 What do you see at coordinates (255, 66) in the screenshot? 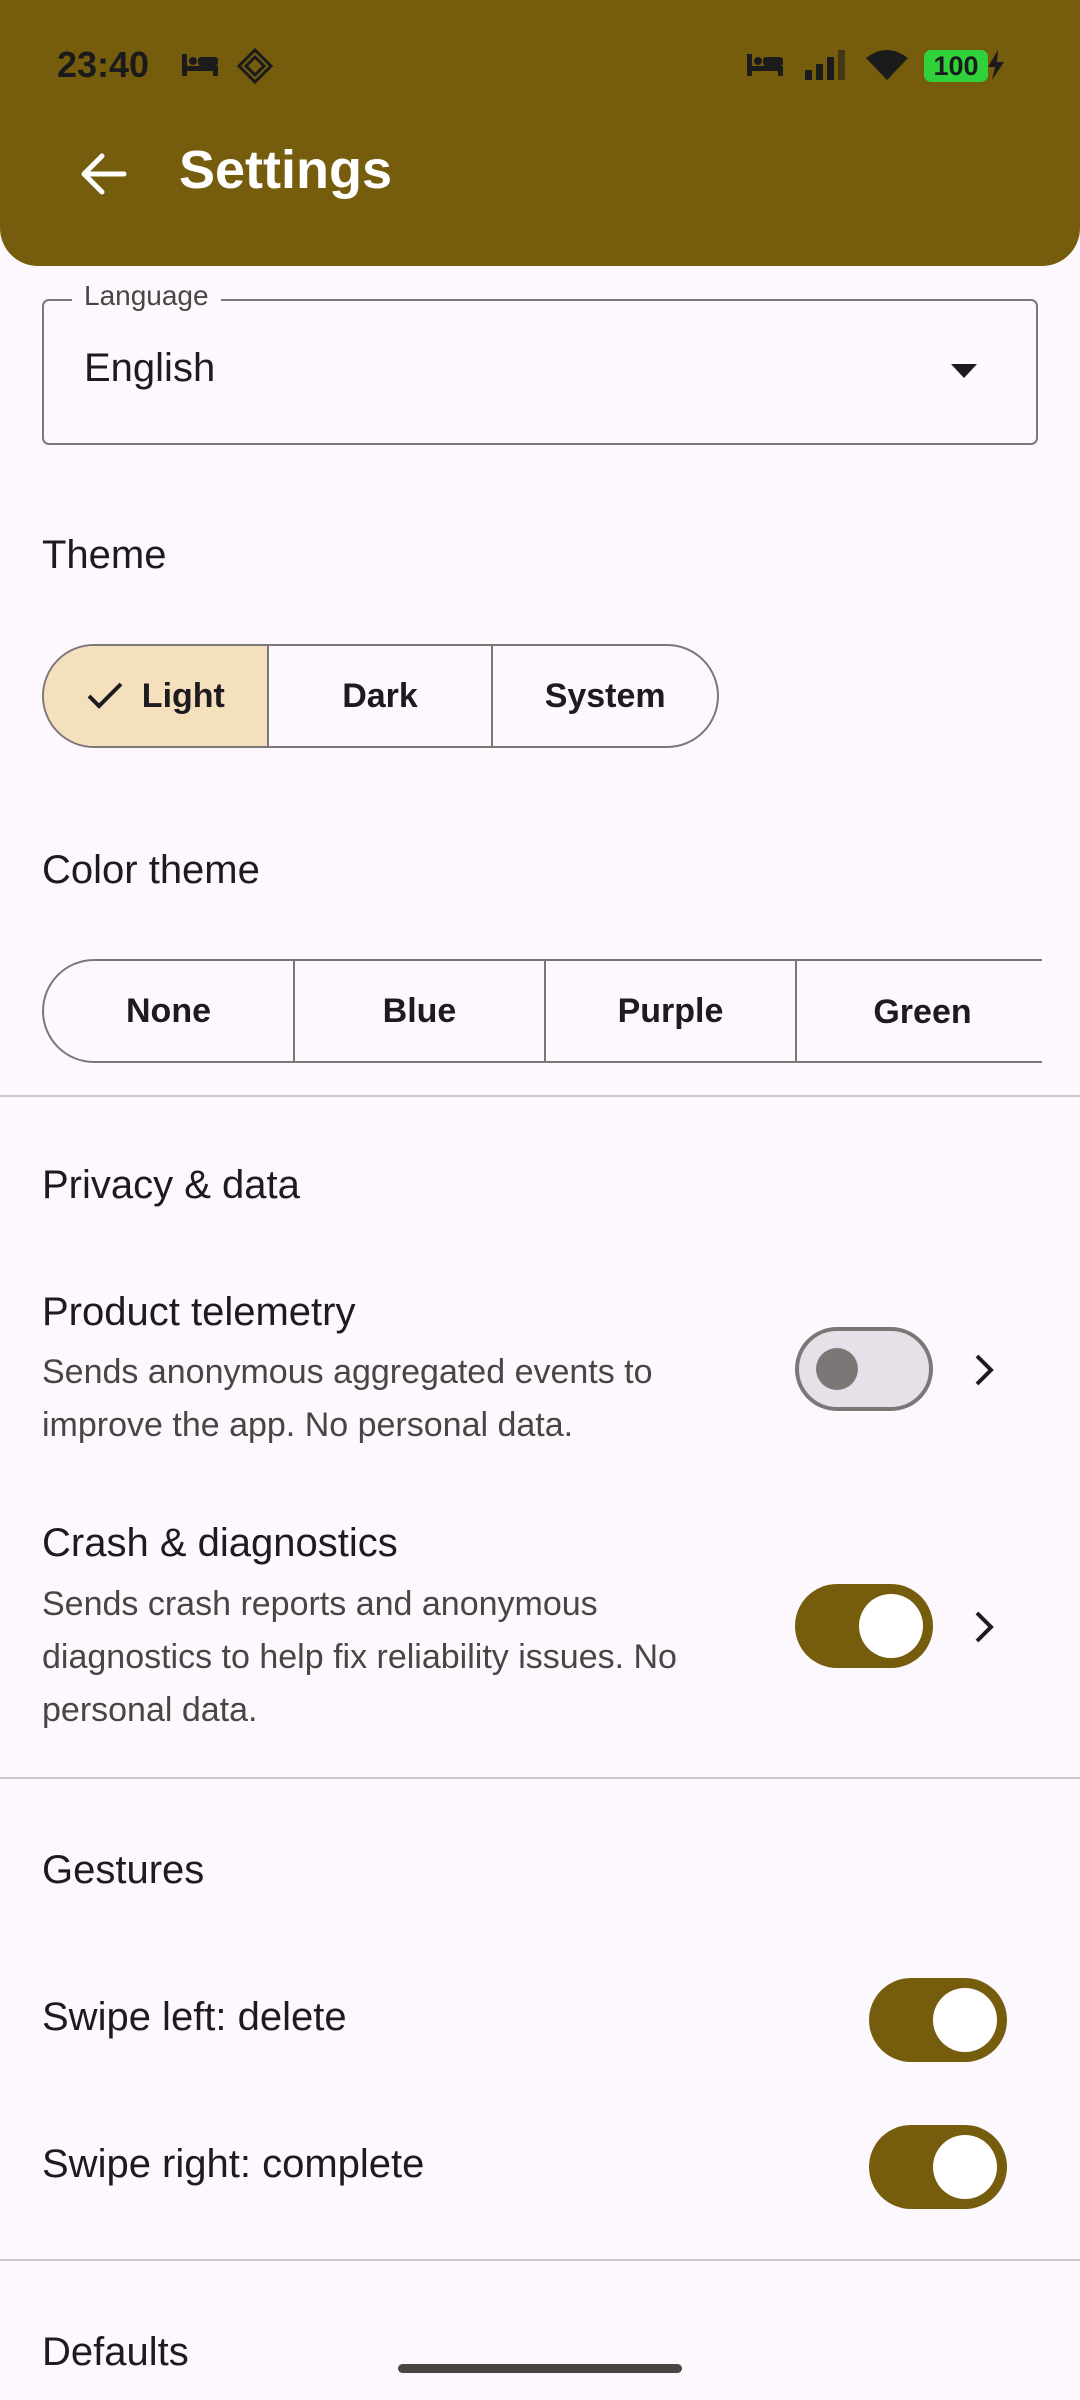
I see `sync-icon` at bounding box center [255, 66].